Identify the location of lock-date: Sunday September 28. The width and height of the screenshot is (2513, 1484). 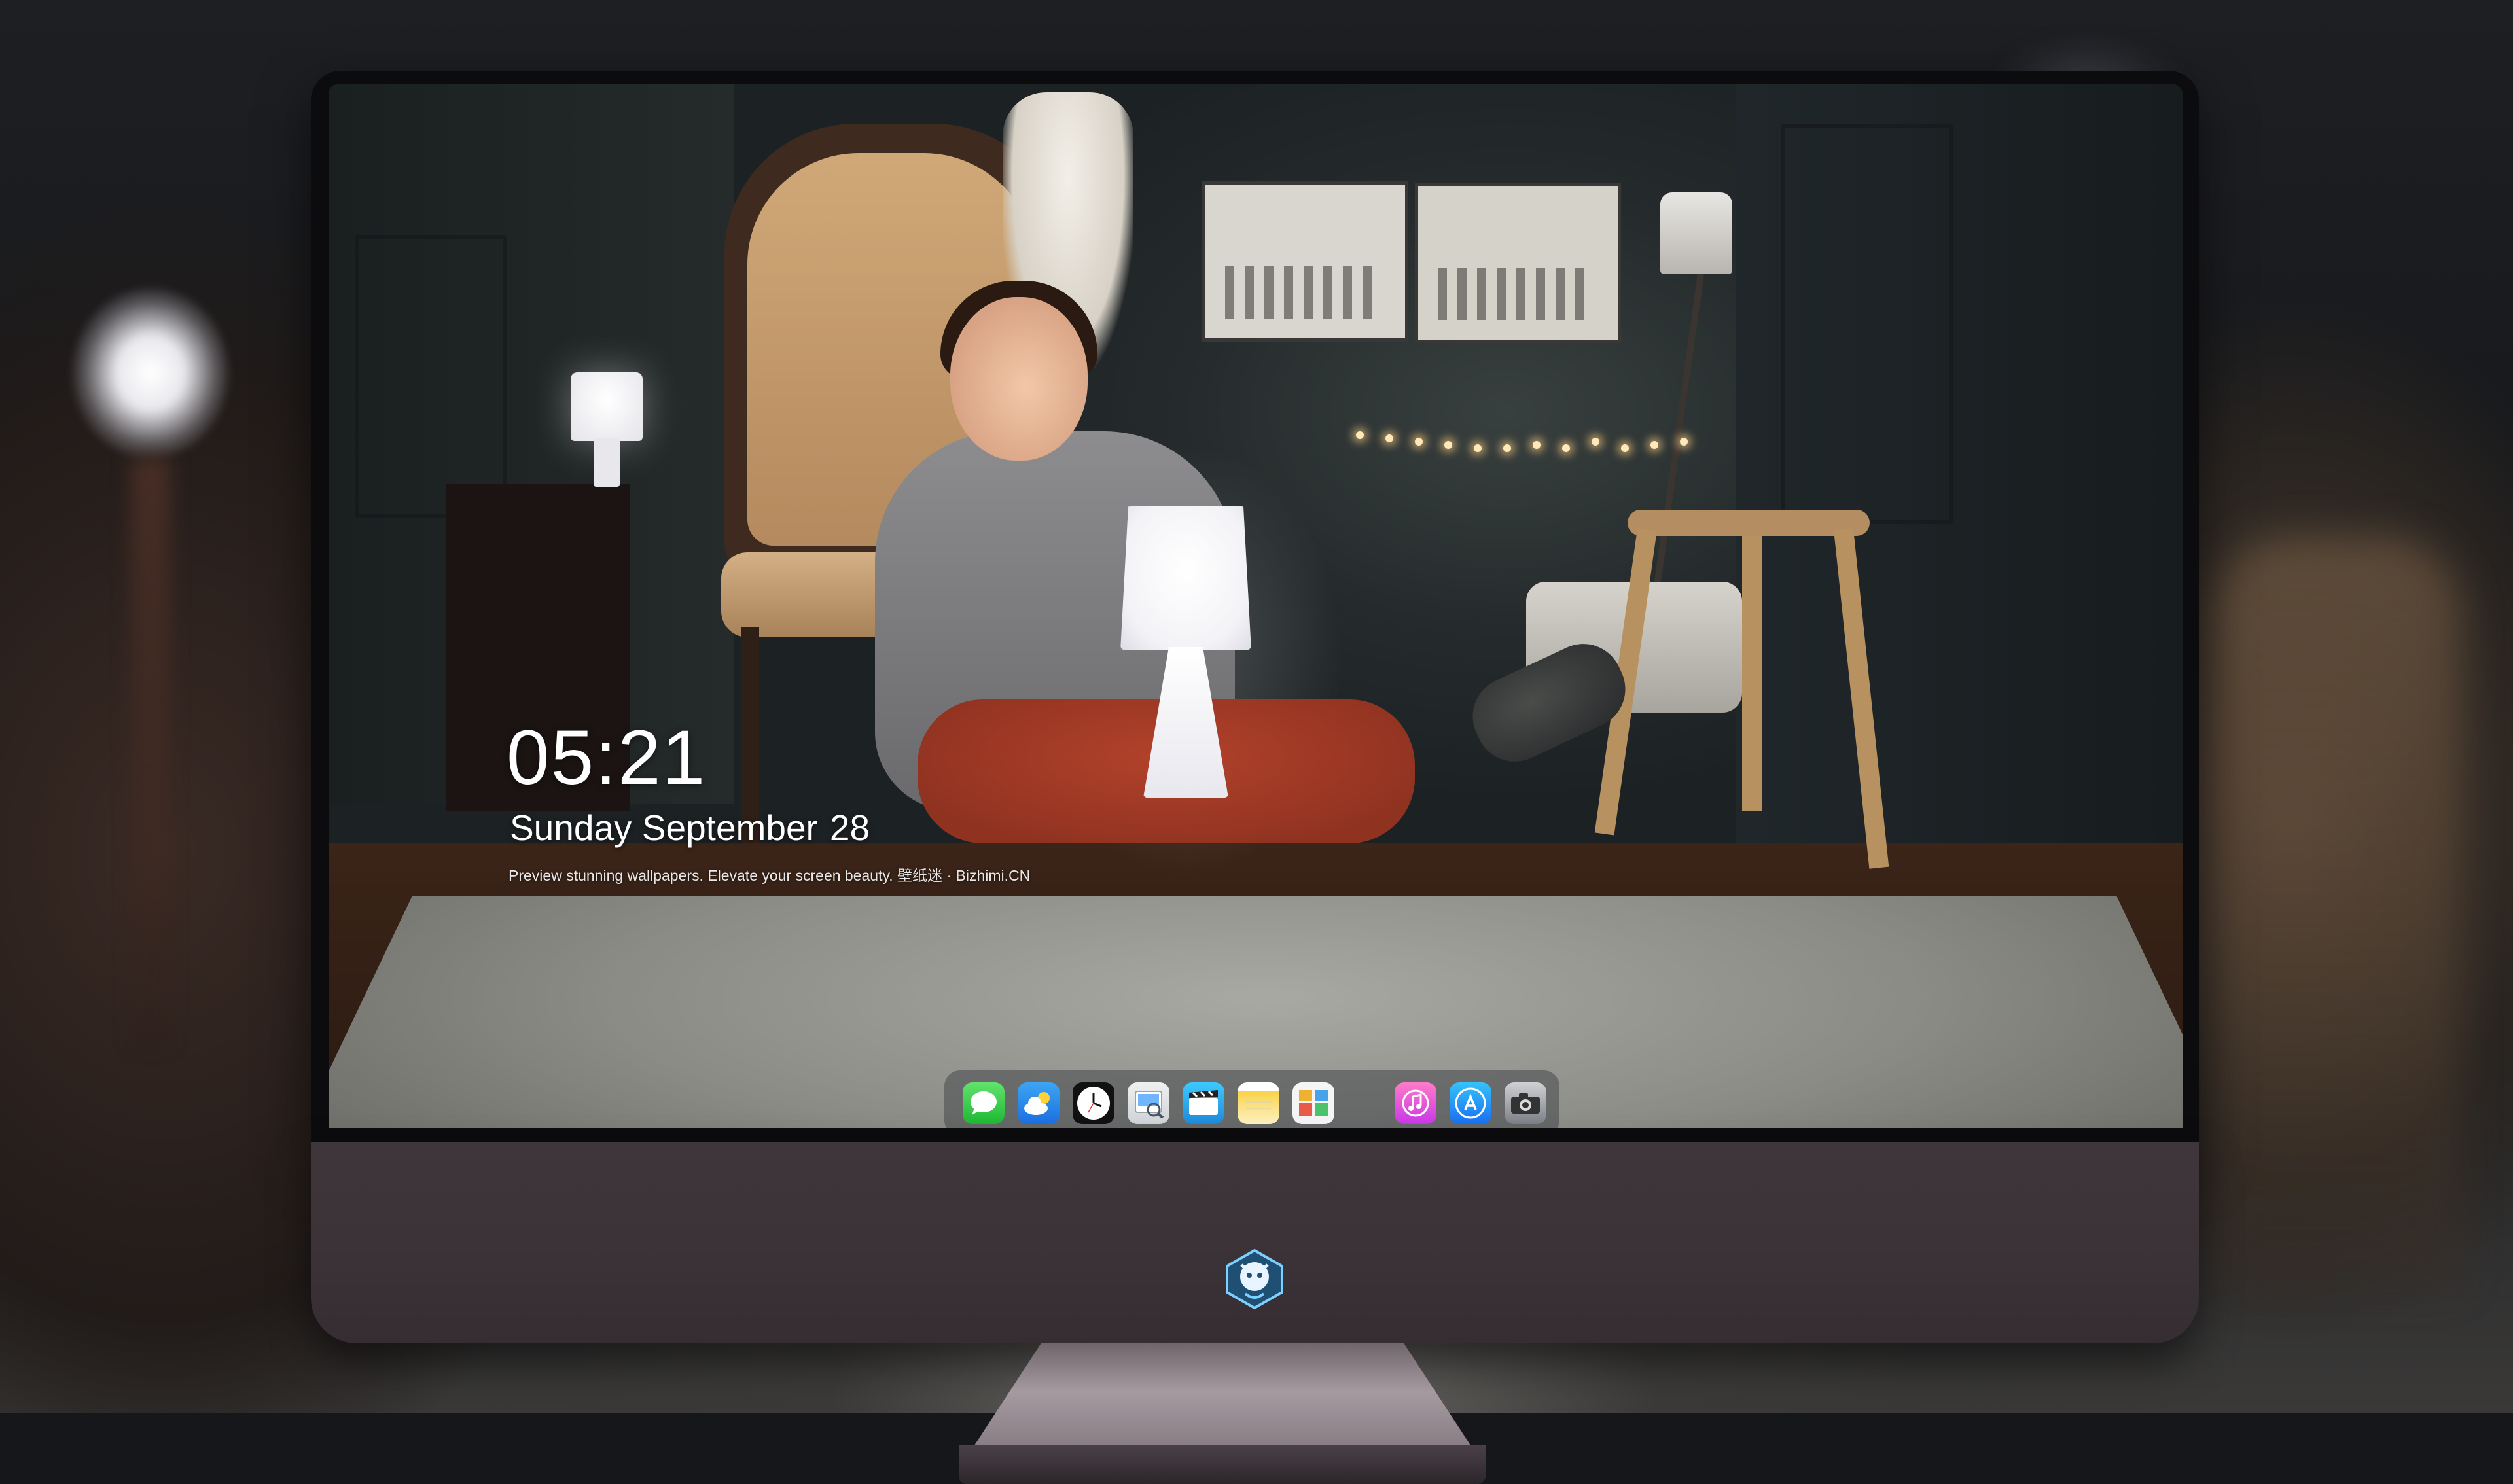
(690, 828).